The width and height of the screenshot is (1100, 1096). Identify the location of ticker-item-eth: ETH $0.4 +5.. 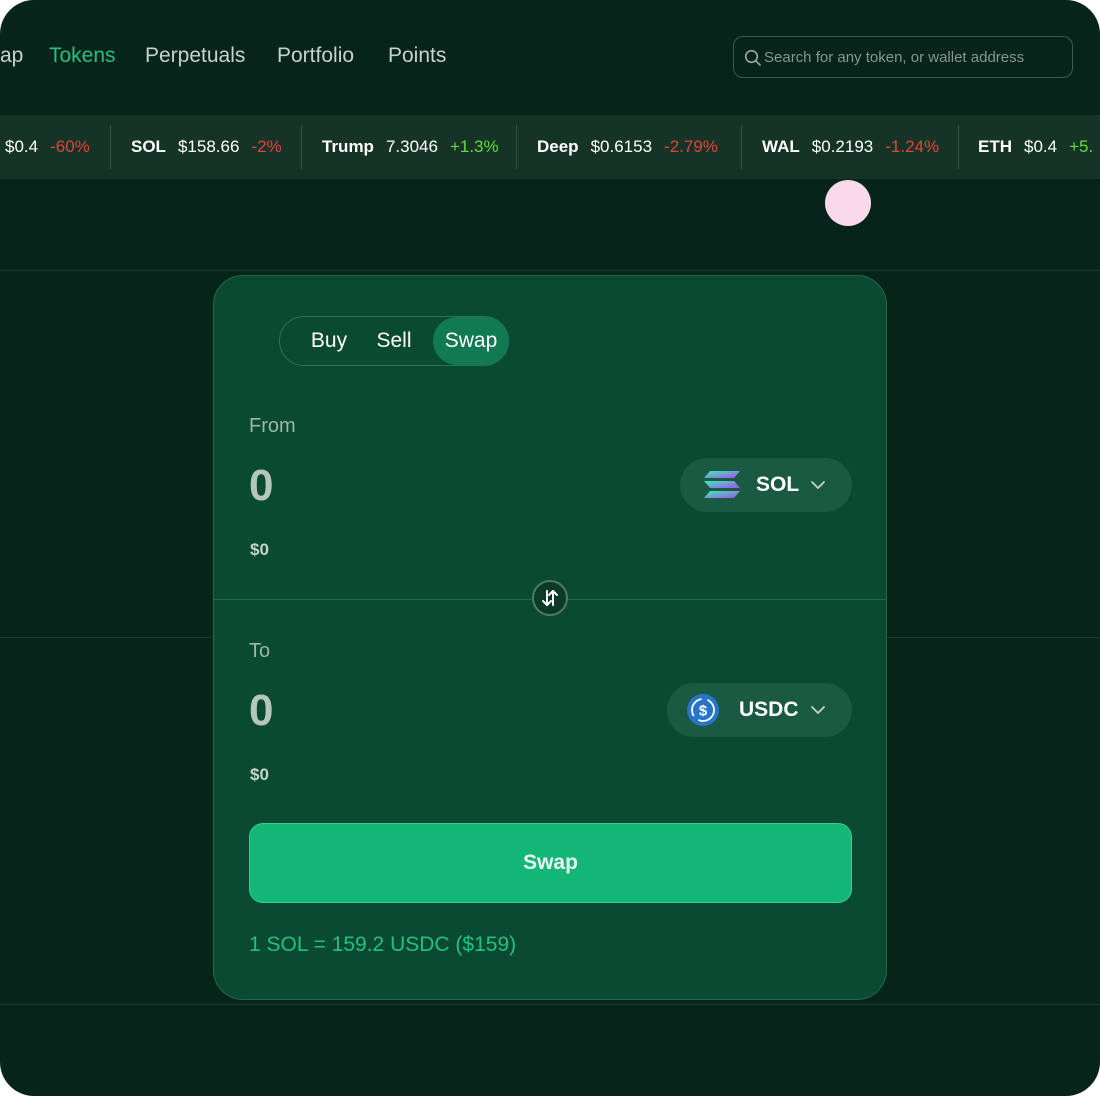
(1035, 147).